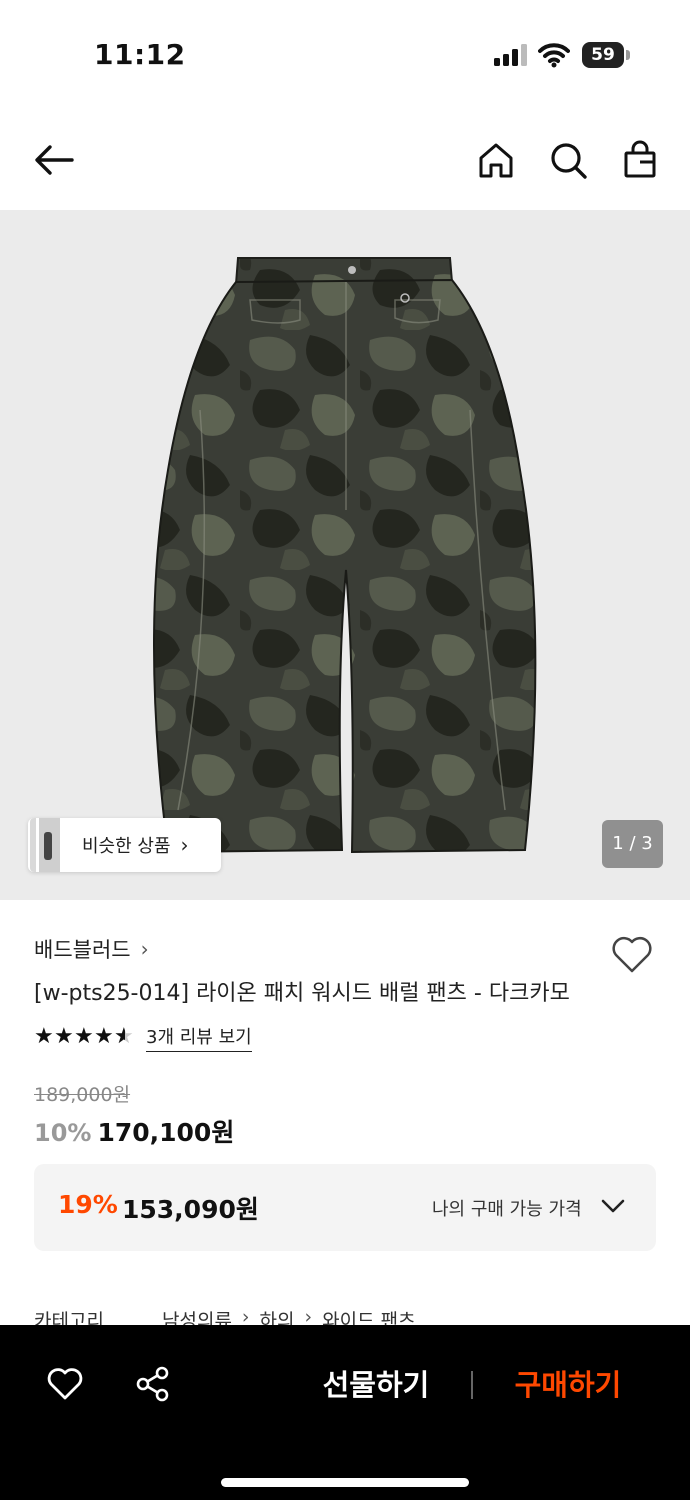  I want to click on cart-button, so click(640, 160).